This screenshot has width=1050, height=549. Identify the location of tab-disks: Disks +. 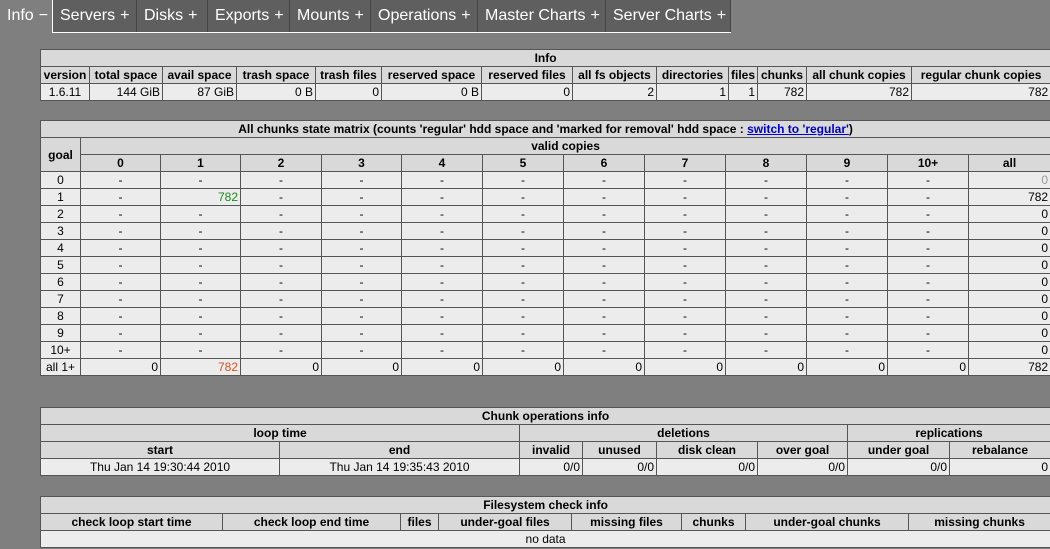
(172, 16).